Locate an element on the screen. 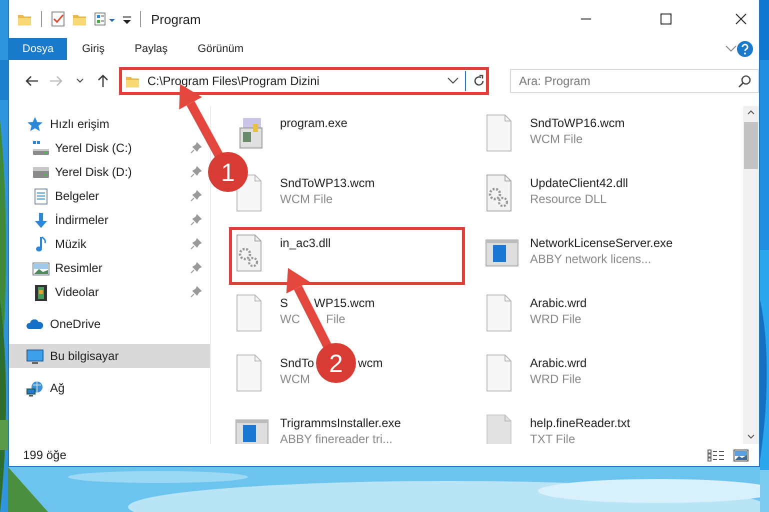 The width and height of the screenshot is (769, 512). nav-item: Resimler is located at coordinates (109, 268).